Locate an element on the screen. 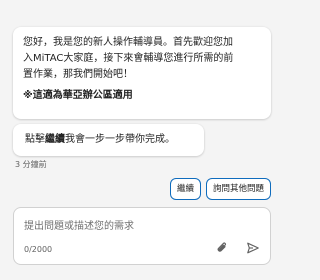 The height and width of the screenshot is (280, 320). suggested-actions: 繼續 詢問其他問題 is located at coordinates (220, 189).